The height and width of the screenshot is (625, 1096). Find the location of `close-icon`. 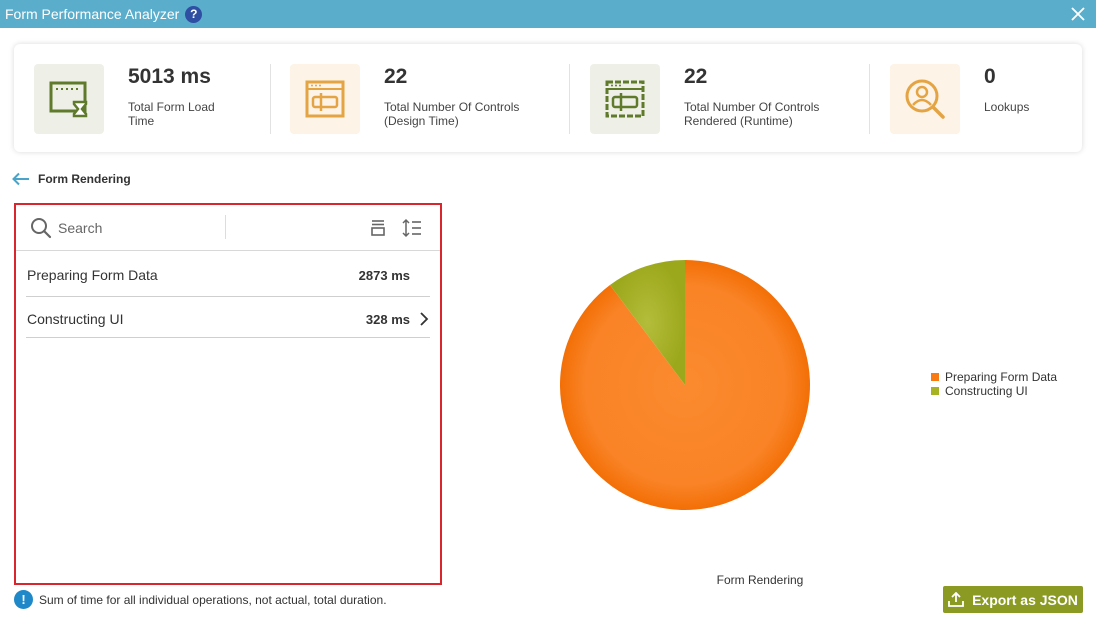

close-icon is located at coordinates (1078, 14).